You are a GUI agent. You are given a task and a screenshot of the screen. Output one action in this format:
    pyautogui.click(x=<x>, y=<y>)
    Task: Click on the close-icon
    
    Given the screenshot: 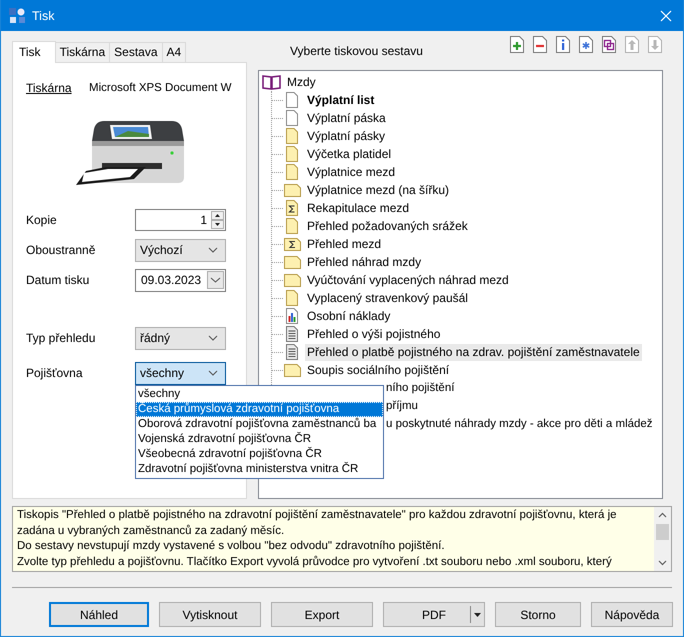 What is the action you would take?
    pyautogui.click(x=666, y=16)
    